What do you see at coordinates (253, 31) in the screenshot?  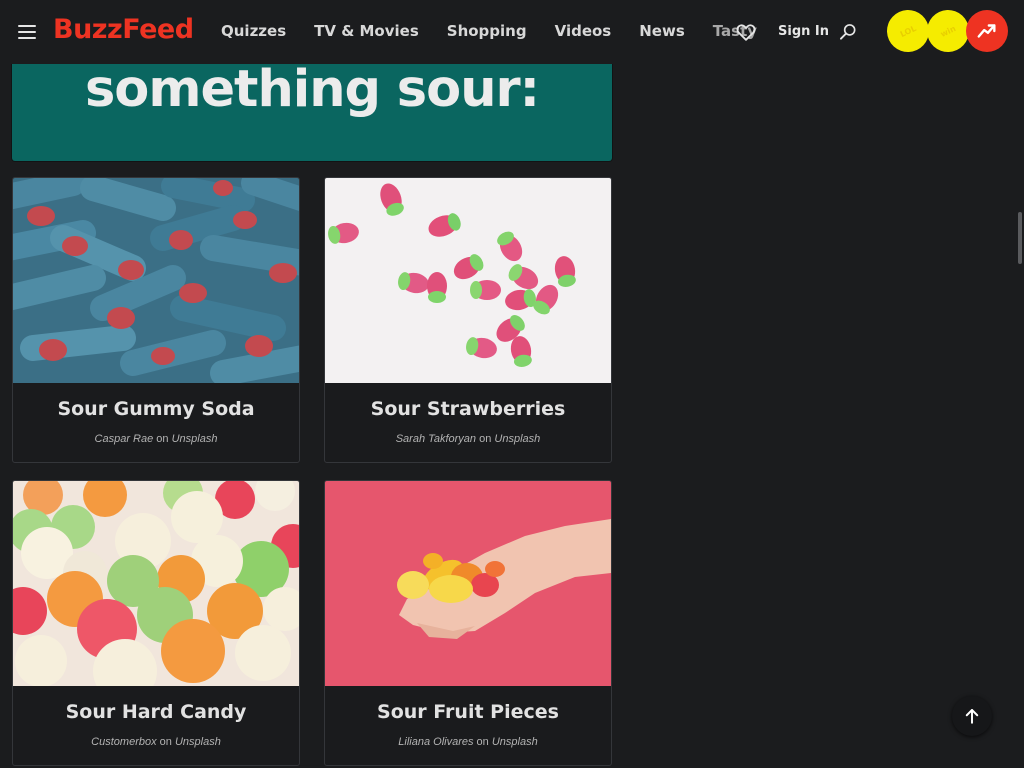 I see `nav-quizzes: Quizzes` at bounding box center [253, 31].